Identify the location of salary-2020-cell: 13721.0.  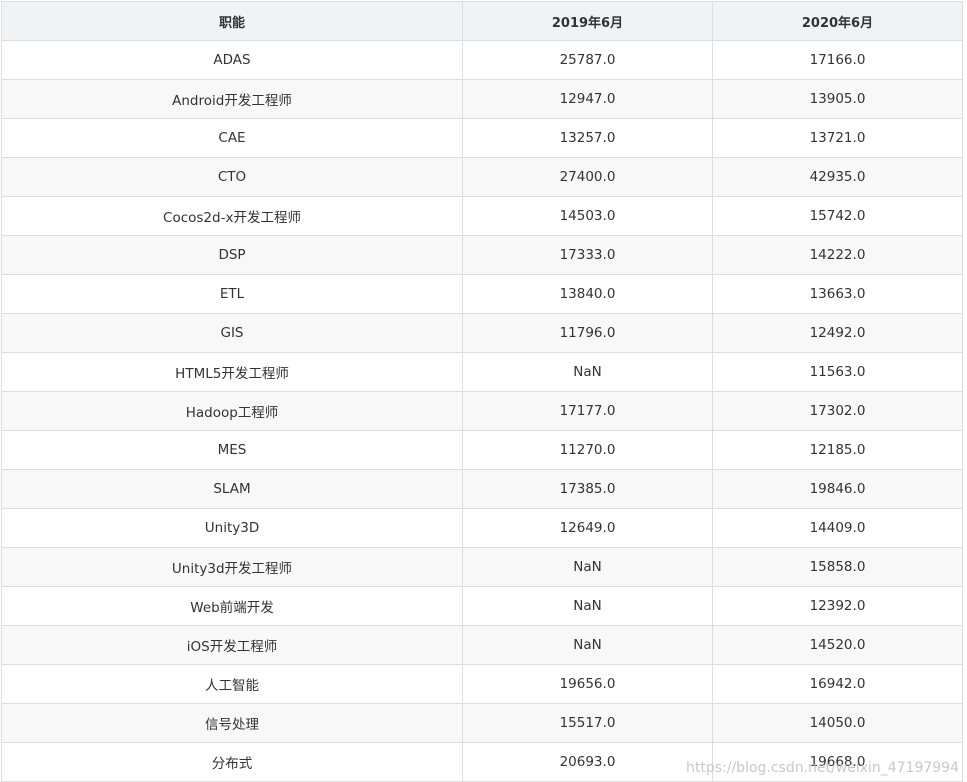
(837, 138).